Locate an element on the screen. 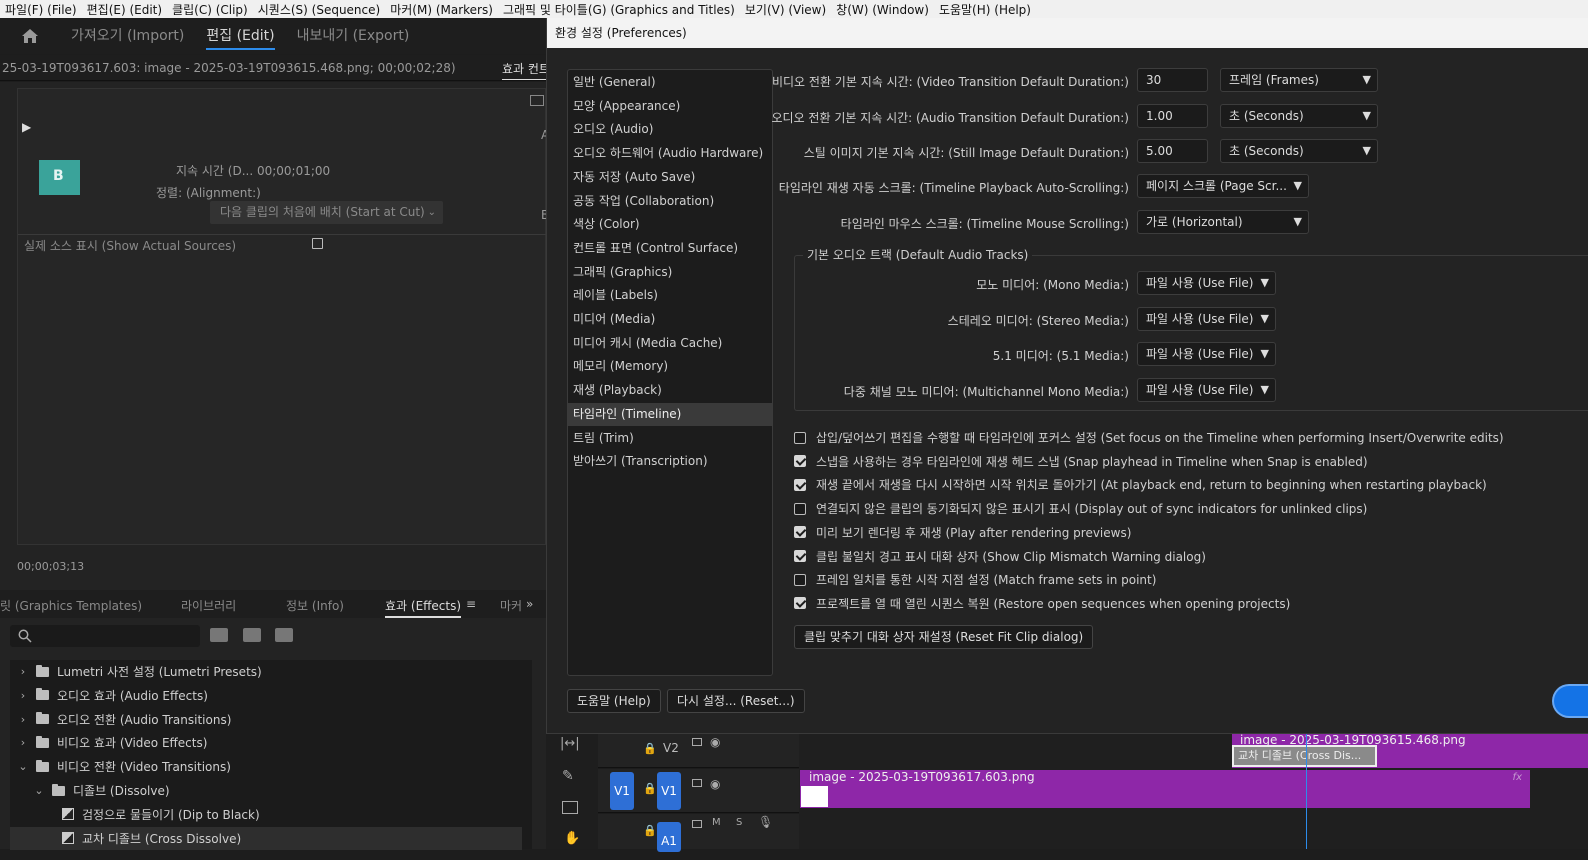 The width and height of the screenshot is (1588, 860). tab-effect-controls: 효과 컨트 is located at coordinates (524, 70).